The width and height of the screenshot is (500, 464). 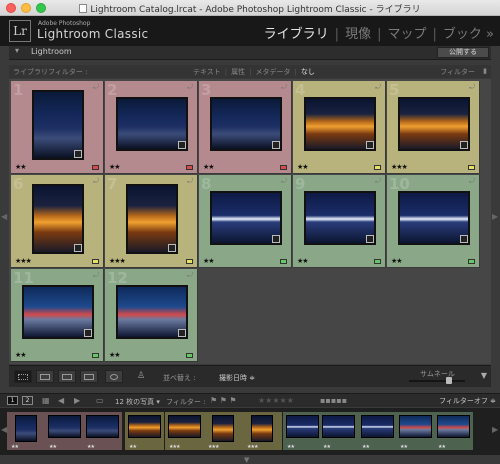 What do you see at coordinates (273, 72) in the screenshot?
I see `filter-tab-metadata: メタデータ` at bounding box center [273, 72].